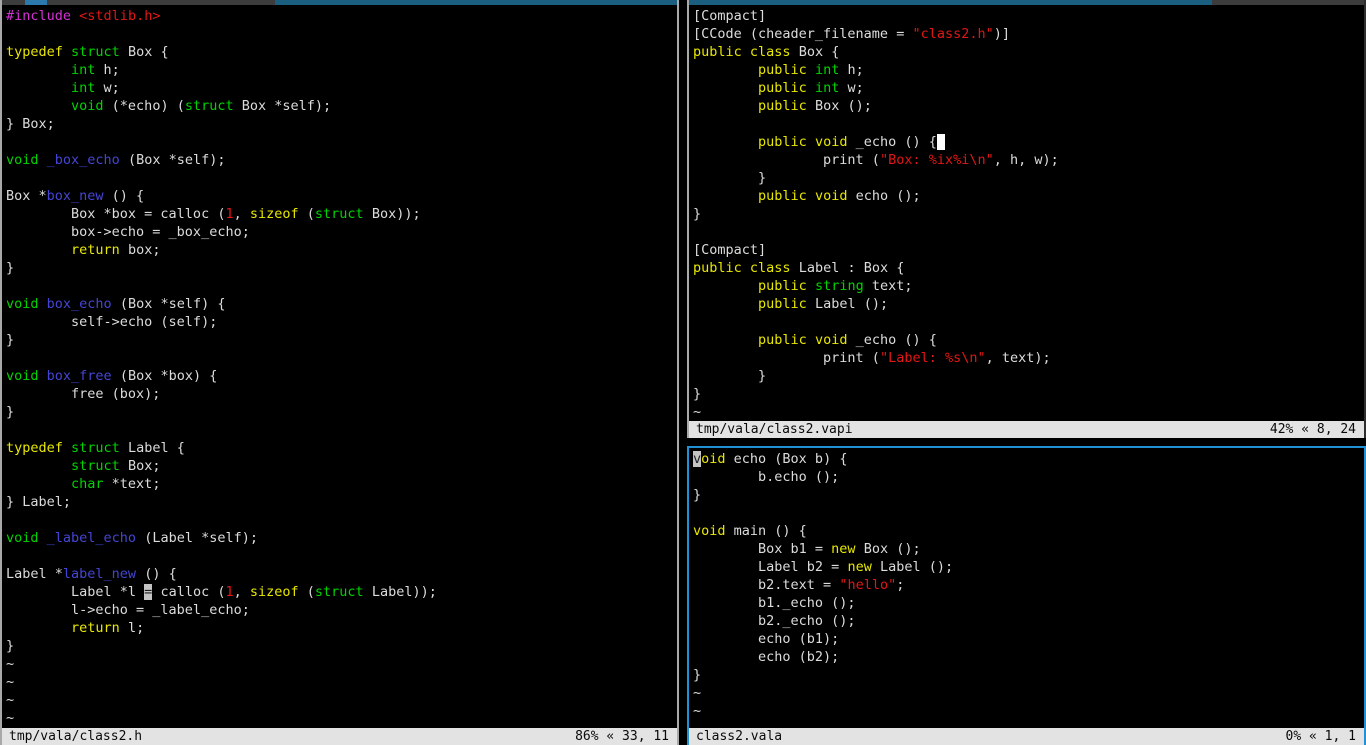 The height and width of the screenshot is (745, 1366). Describe the element at coordinates (1026, 160) in the screenshot. I see `code-token: , h, w);` at that location.